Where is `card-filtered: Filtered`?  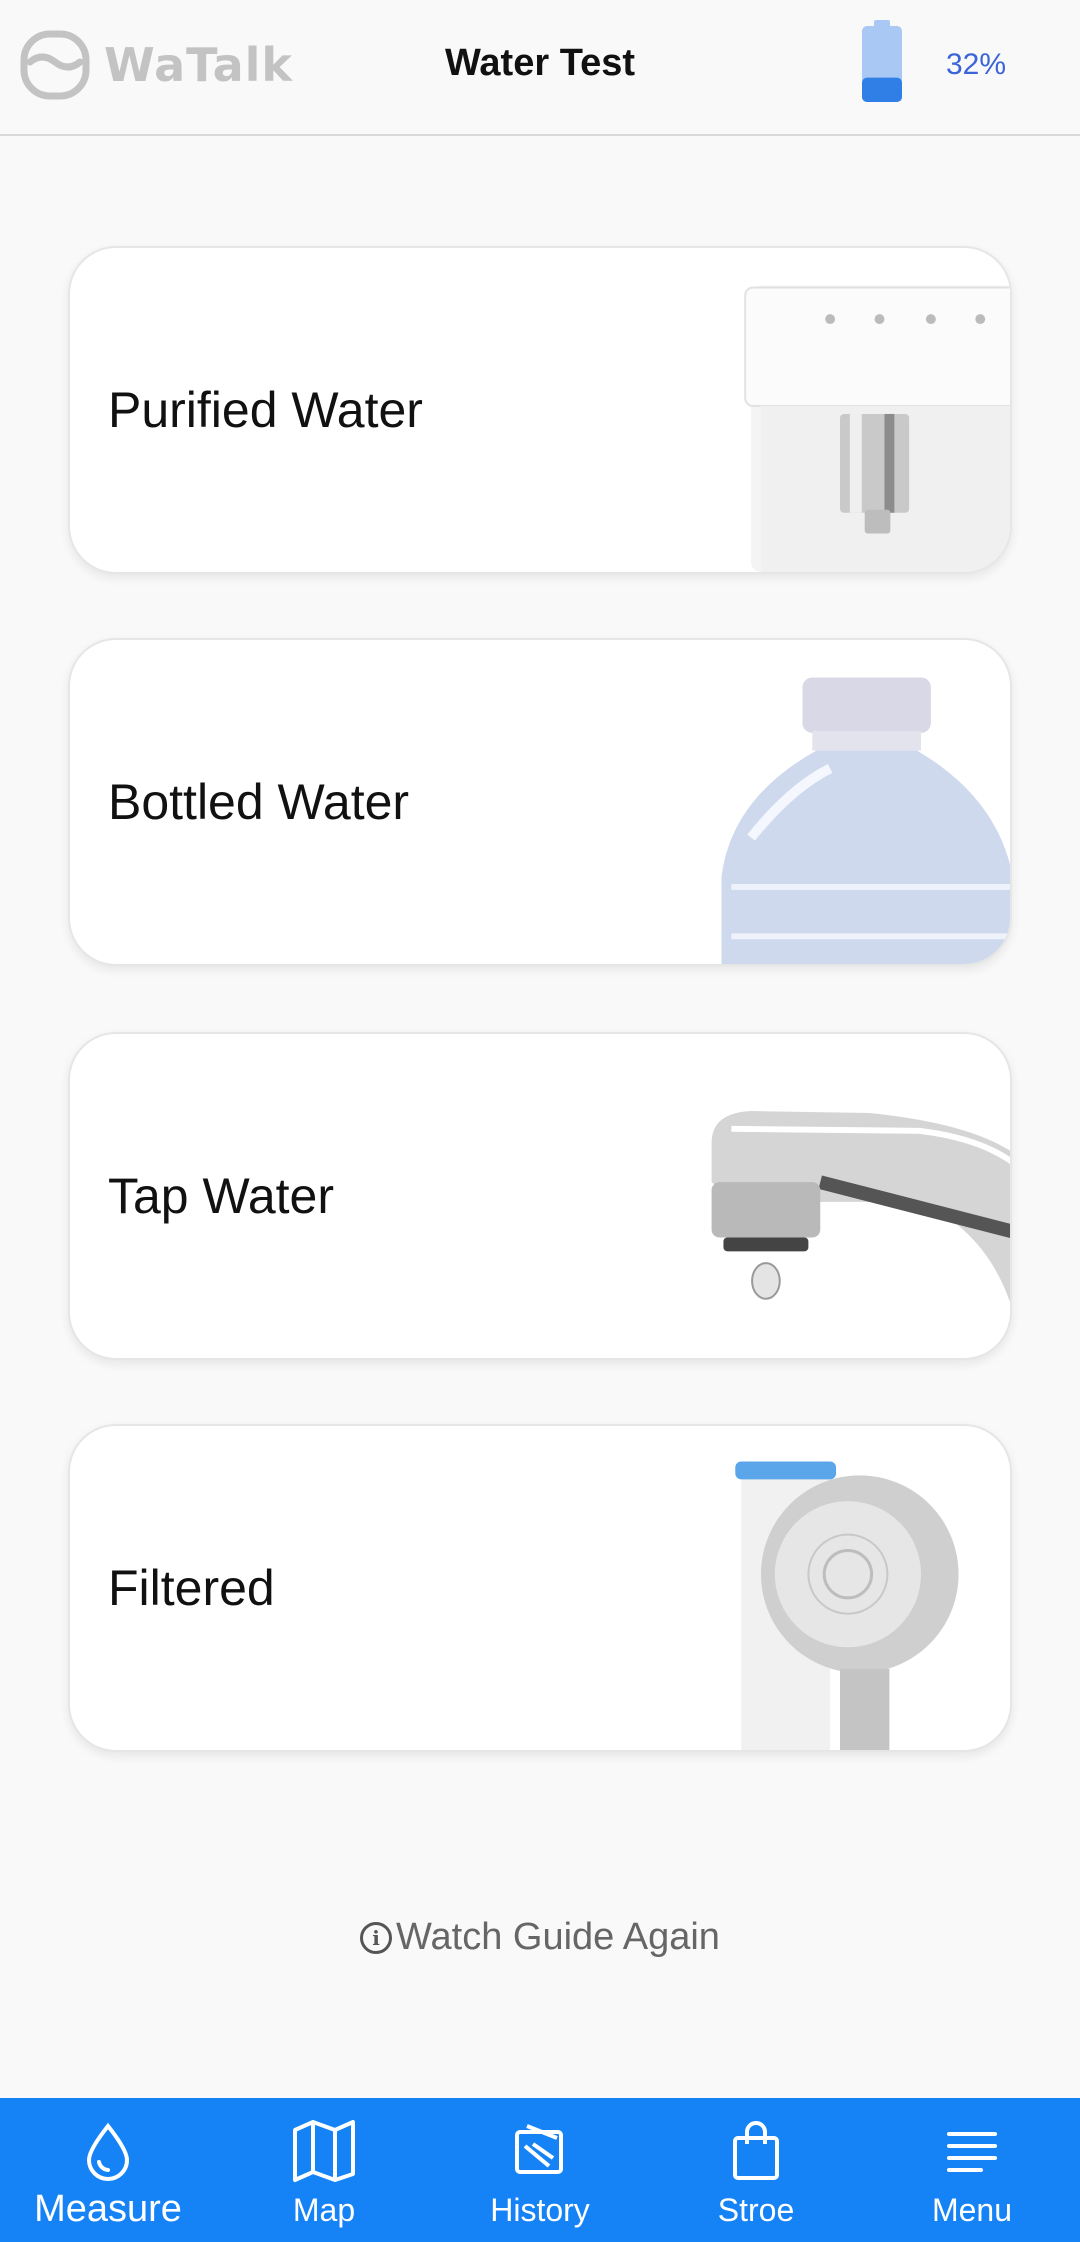 card-filtered: Filtered is located at coordinates (540, 1588).